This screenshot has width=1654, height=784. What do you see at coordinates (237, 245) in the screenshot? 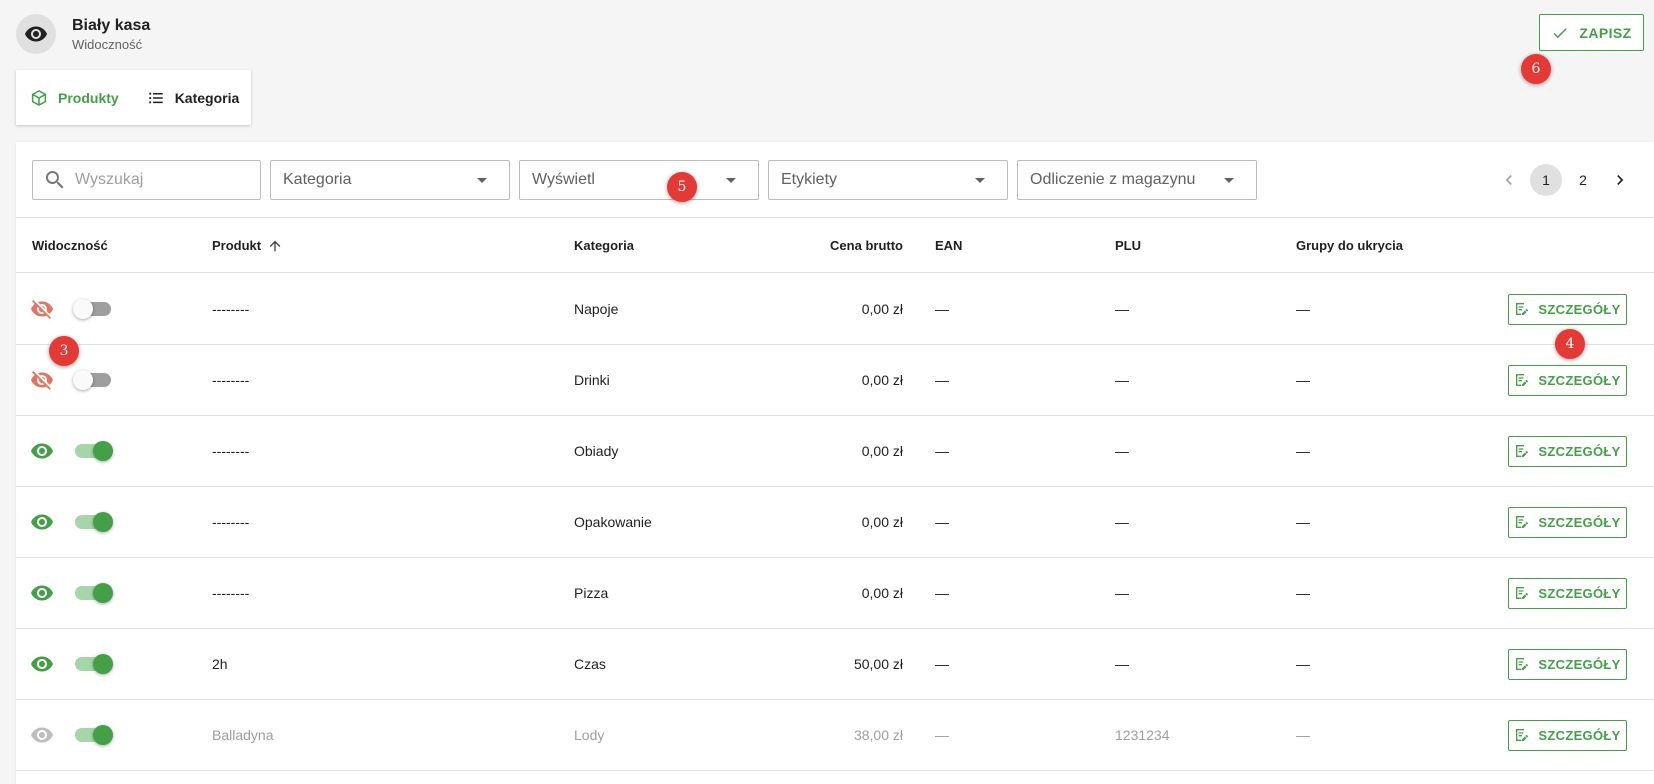
I see `col-product-label: Produkt` at bounding box center [237, 245].